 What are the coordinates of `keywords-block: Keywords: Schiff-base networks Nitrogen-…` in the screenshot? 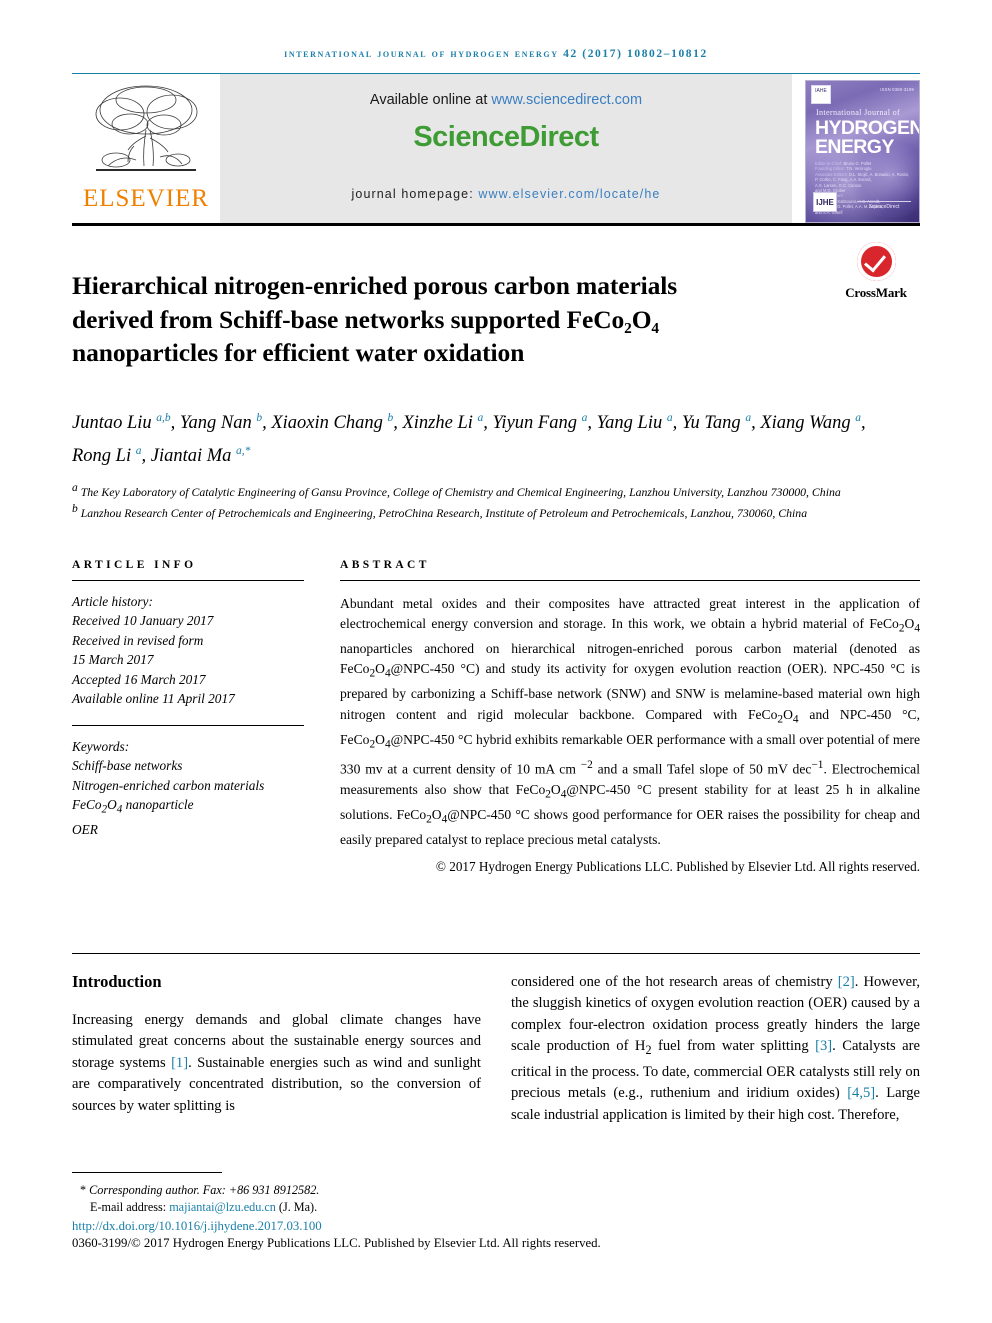 It's located at (188, 788).